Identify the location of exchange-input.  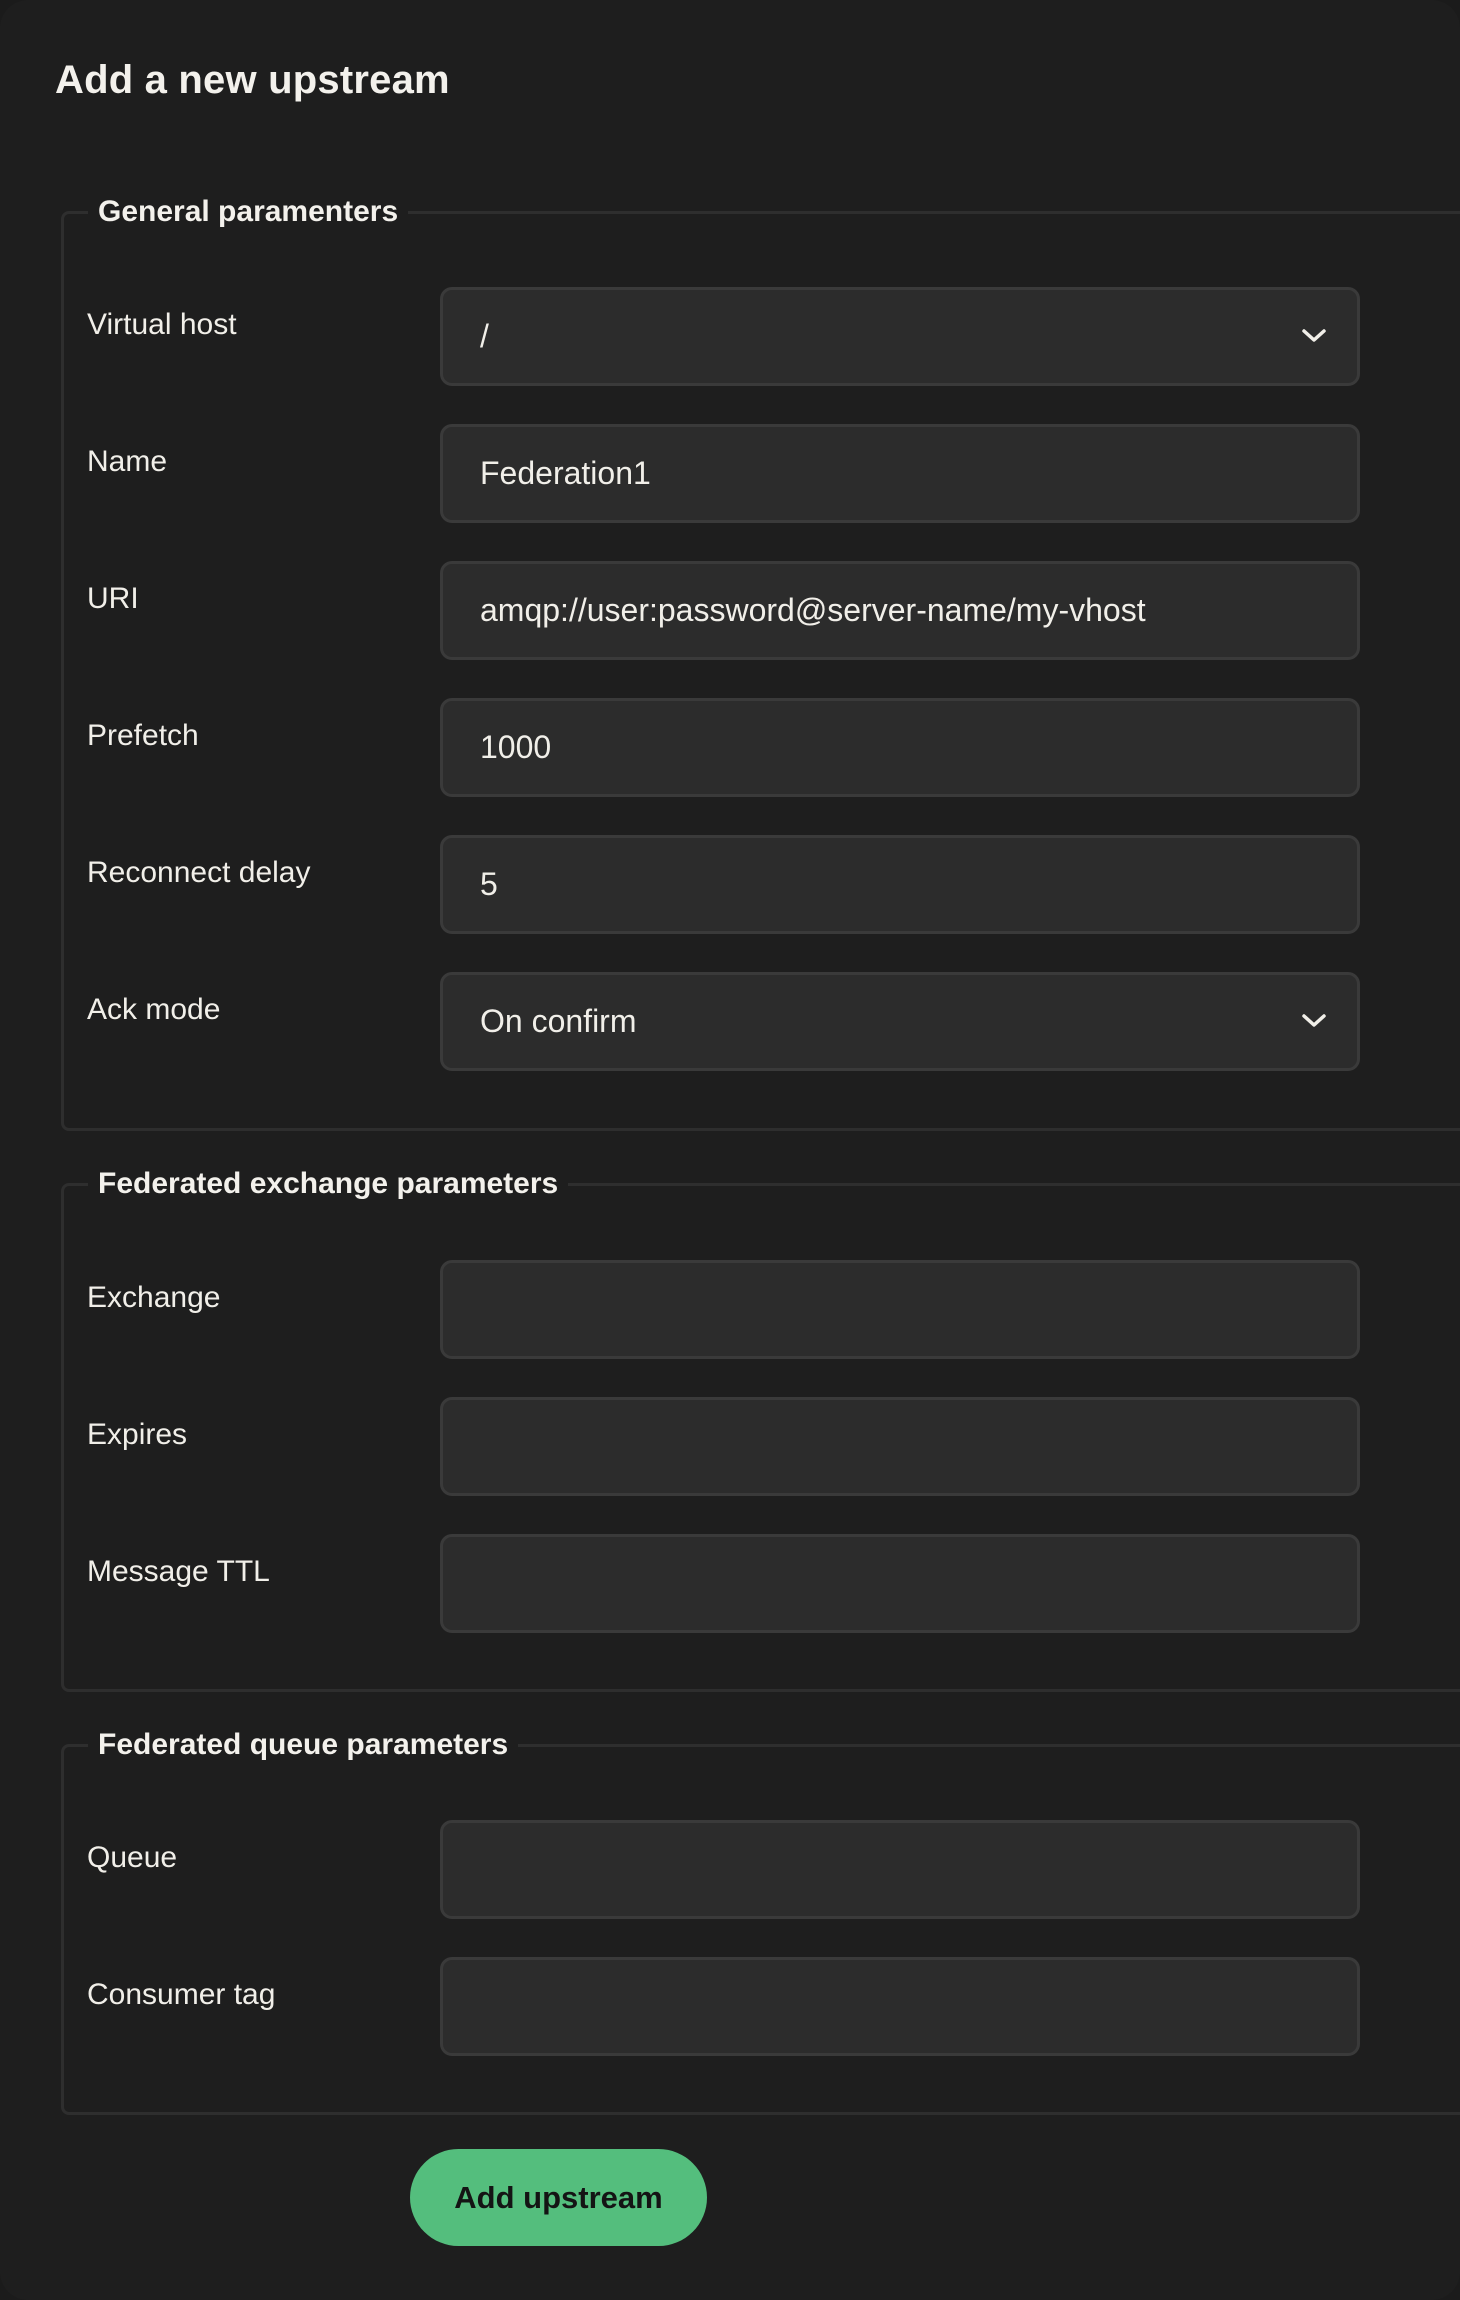
(900, 1309).